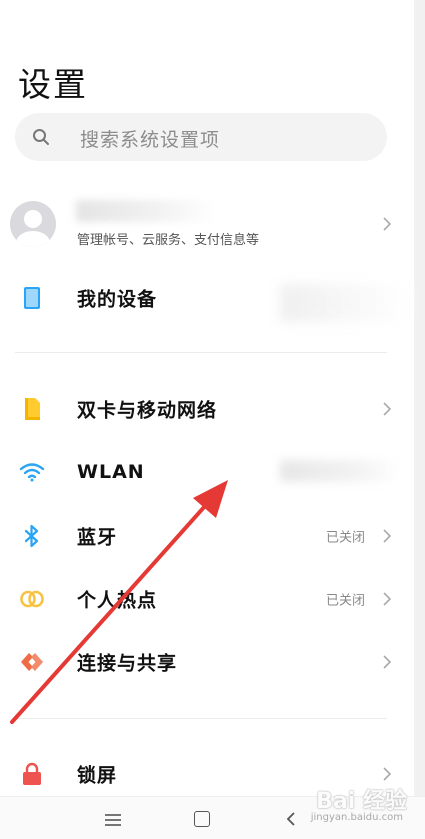  What do you see at coordinates (32, 599) in the screenshot?
I see `hotspot-icon` at bounding box center [32, 599].